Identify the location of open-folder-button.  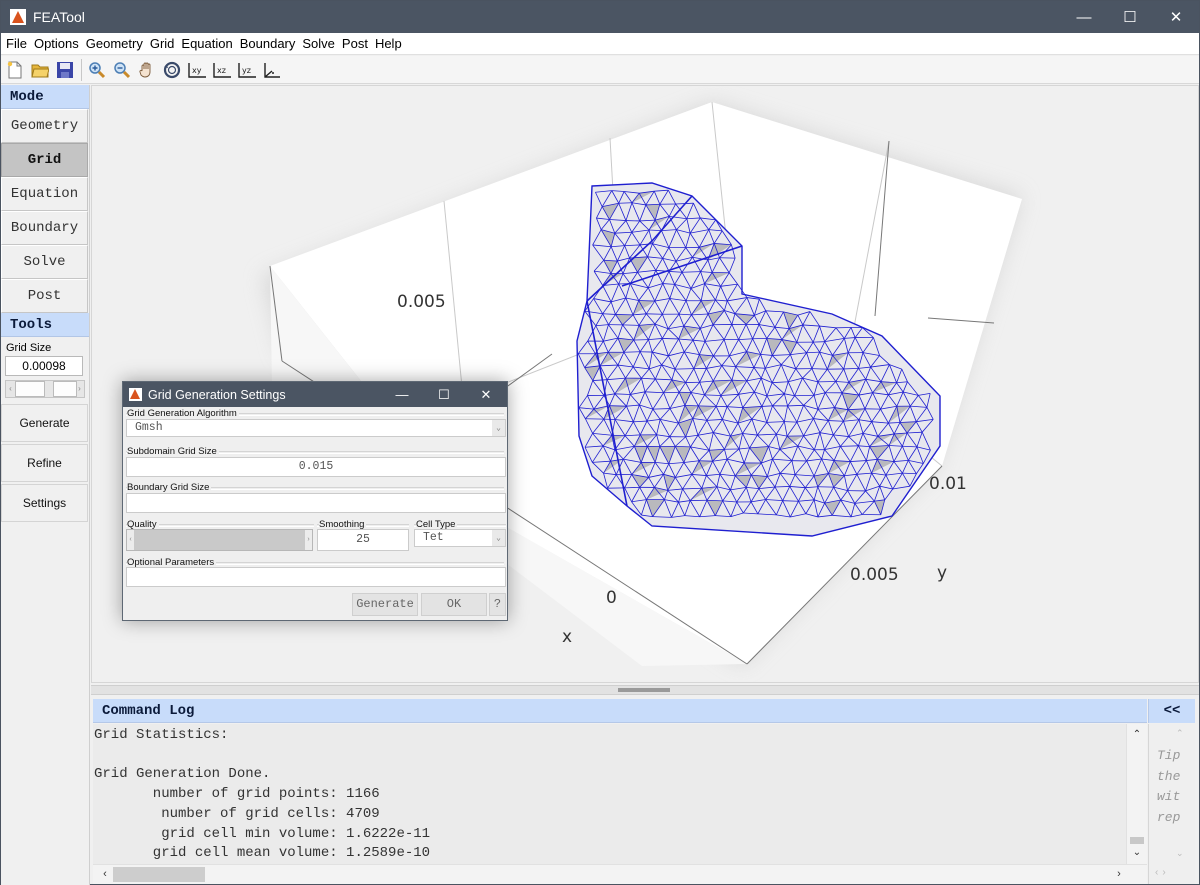
(40, 70).